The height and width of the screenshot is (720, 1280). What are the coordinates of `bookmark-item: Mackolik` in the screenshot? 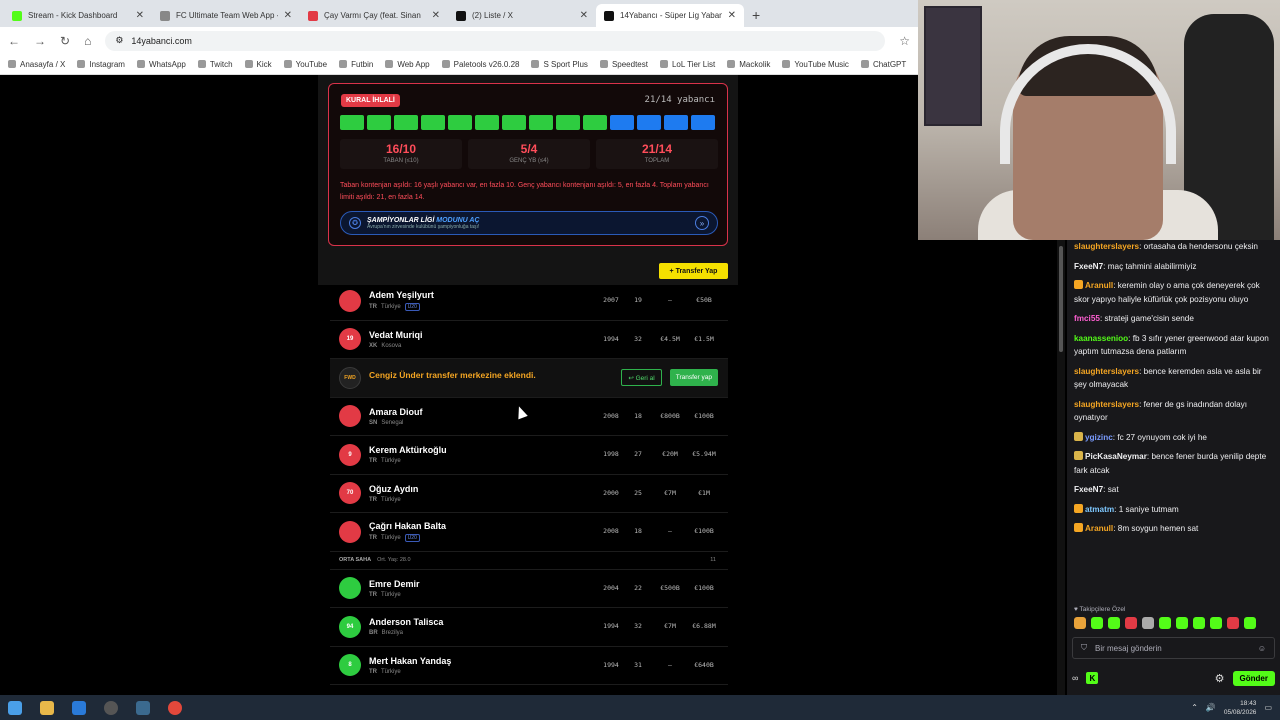 It's located at (748, 64).